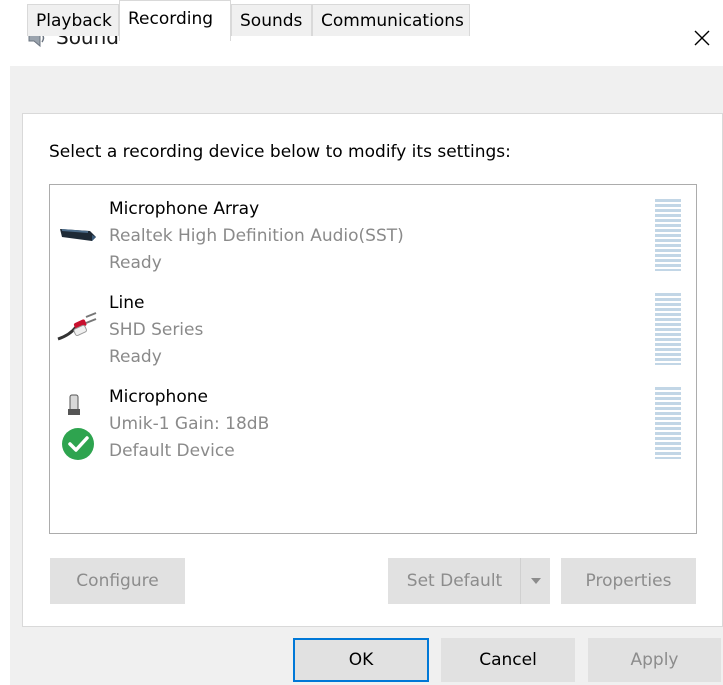 This screenshot has height=685, width=723. I want to click on close-button, so click(702, 38).